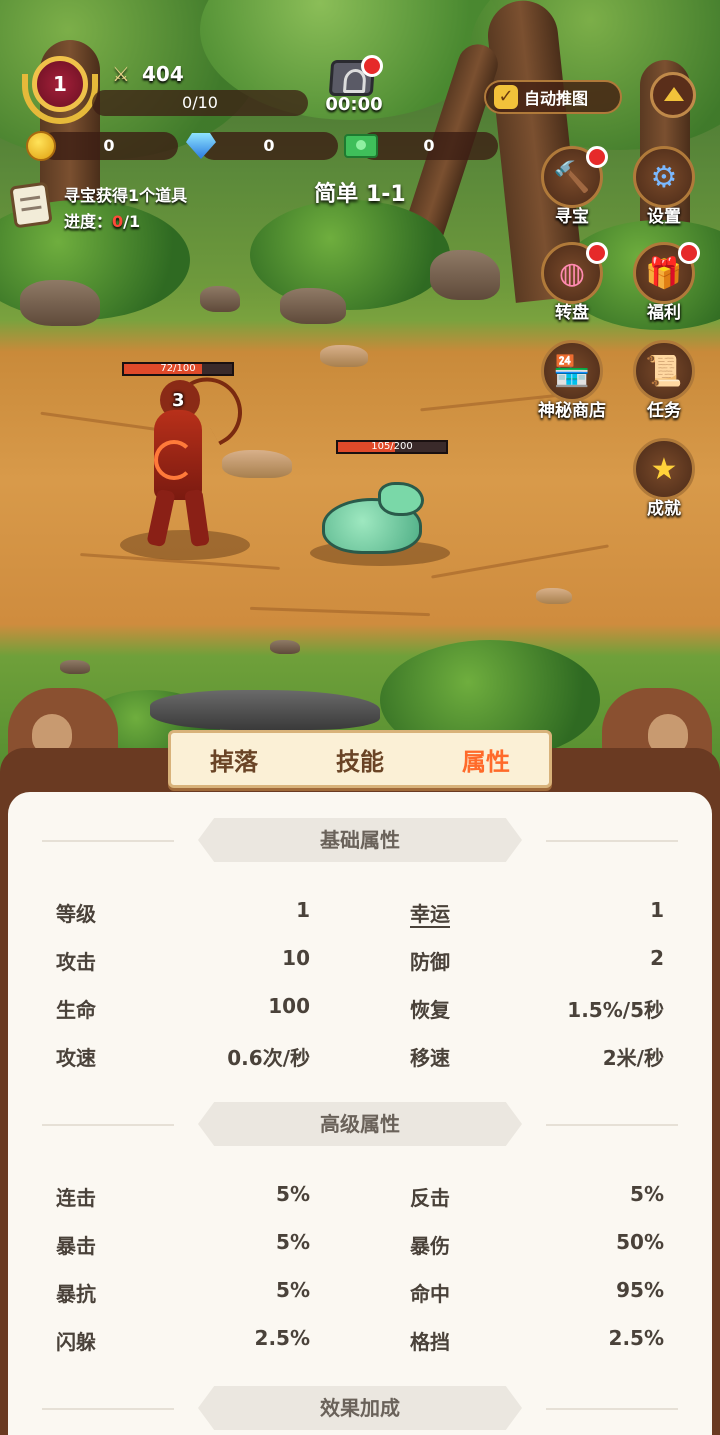  What do you see at coordinates (537, 1058) in the screenshot?
I see `stat-row: 移速 2米/秒` at bounding box center [537, 1058].